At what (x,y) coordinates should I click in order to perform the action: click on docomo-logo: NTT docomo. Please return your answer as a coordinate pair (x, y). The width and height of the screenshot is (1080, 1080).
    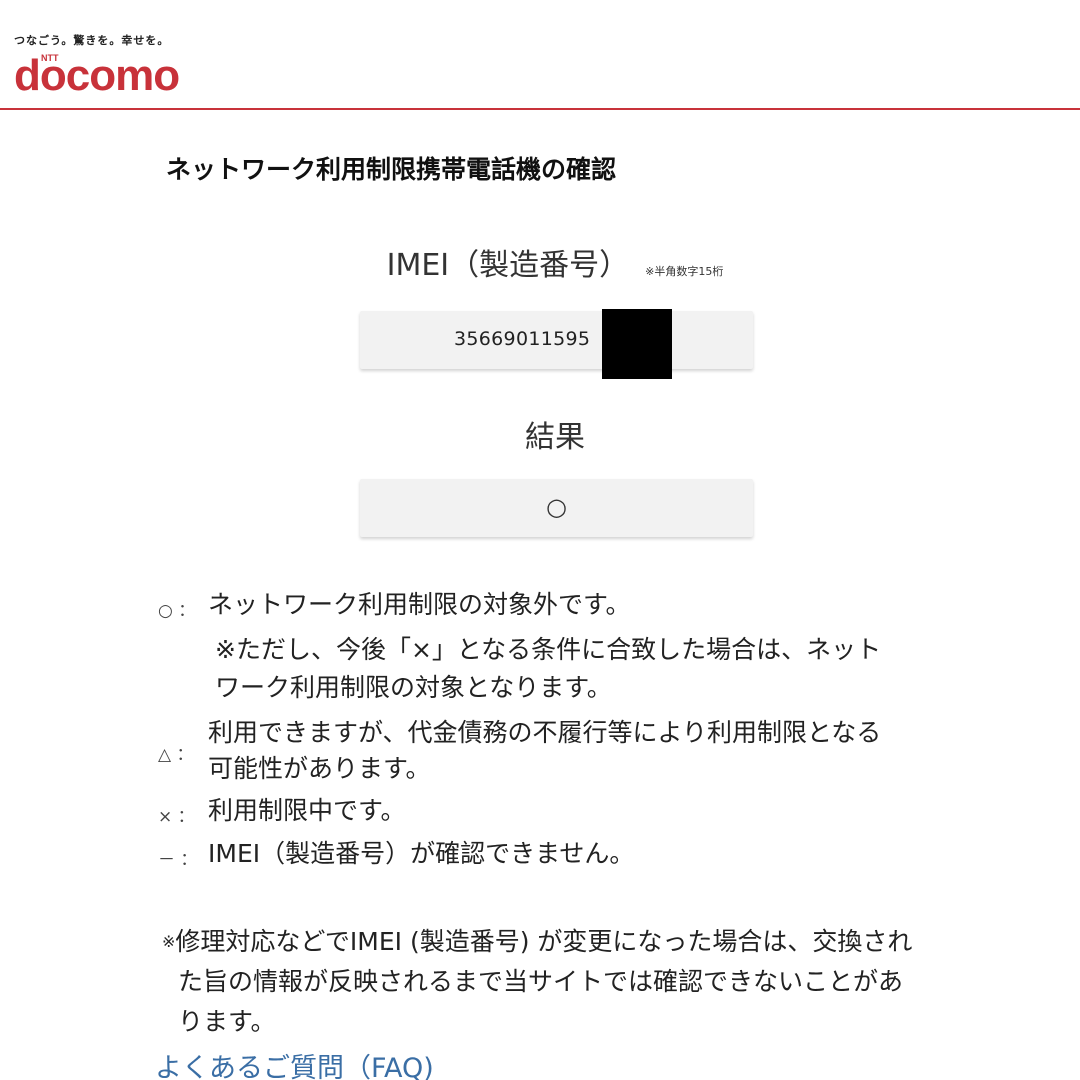
    Looking at the image, I should click on (100, 75).